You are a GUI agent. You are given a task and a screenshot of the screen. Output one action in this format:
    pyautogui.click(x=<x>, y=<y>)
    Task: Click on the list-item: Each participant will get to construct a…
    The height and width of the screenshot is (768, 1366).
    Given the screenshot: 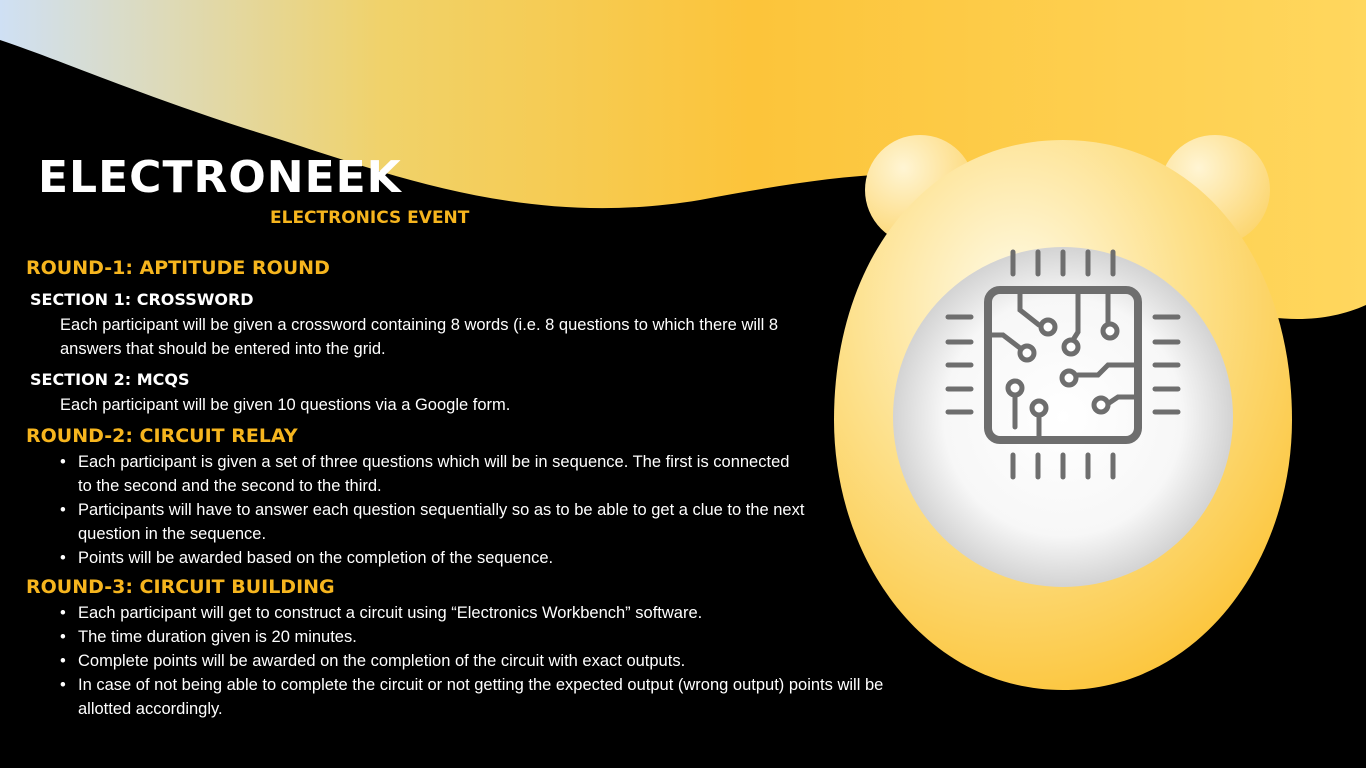 What is the action you would take?
    pyautogui.click(x=483, y=613)
    